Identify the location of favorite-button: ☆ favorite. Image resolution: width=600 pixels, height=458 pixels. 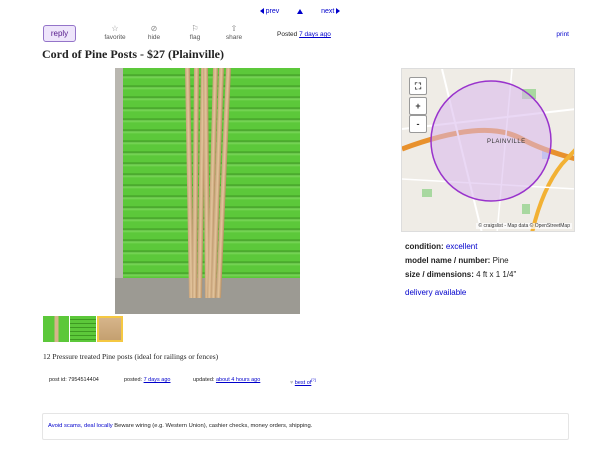
(115, 32).